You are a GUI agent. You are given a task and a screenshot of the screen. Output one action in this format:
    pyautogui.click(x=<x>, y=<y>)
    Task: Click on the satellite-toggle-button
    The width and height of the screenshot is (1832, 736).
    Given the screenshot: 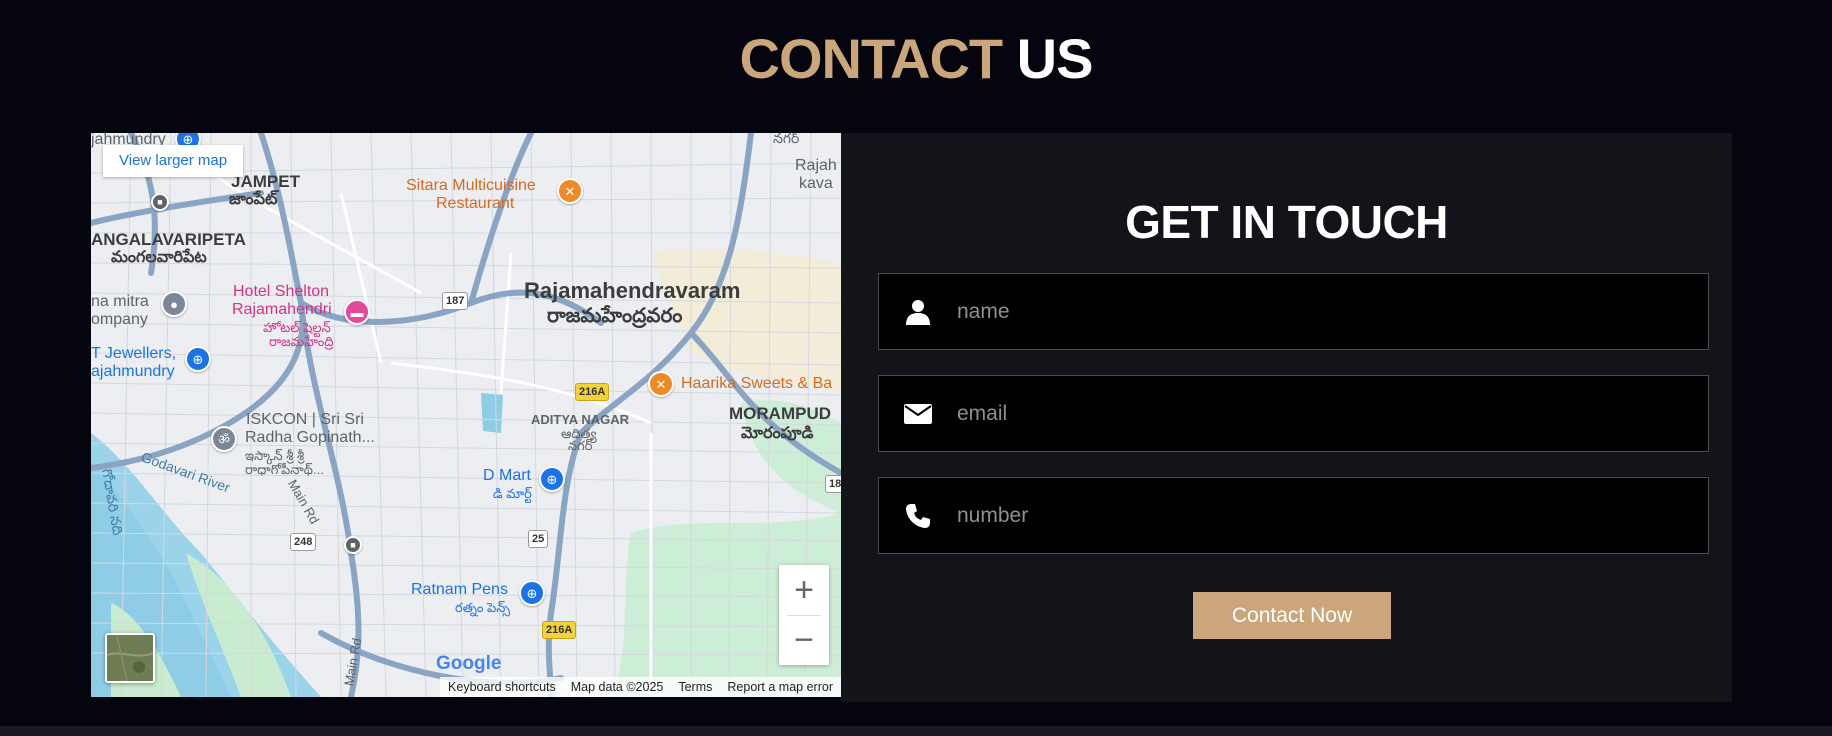 What is the action you would take?
    pyautogui.click(x=130, y=658)
    